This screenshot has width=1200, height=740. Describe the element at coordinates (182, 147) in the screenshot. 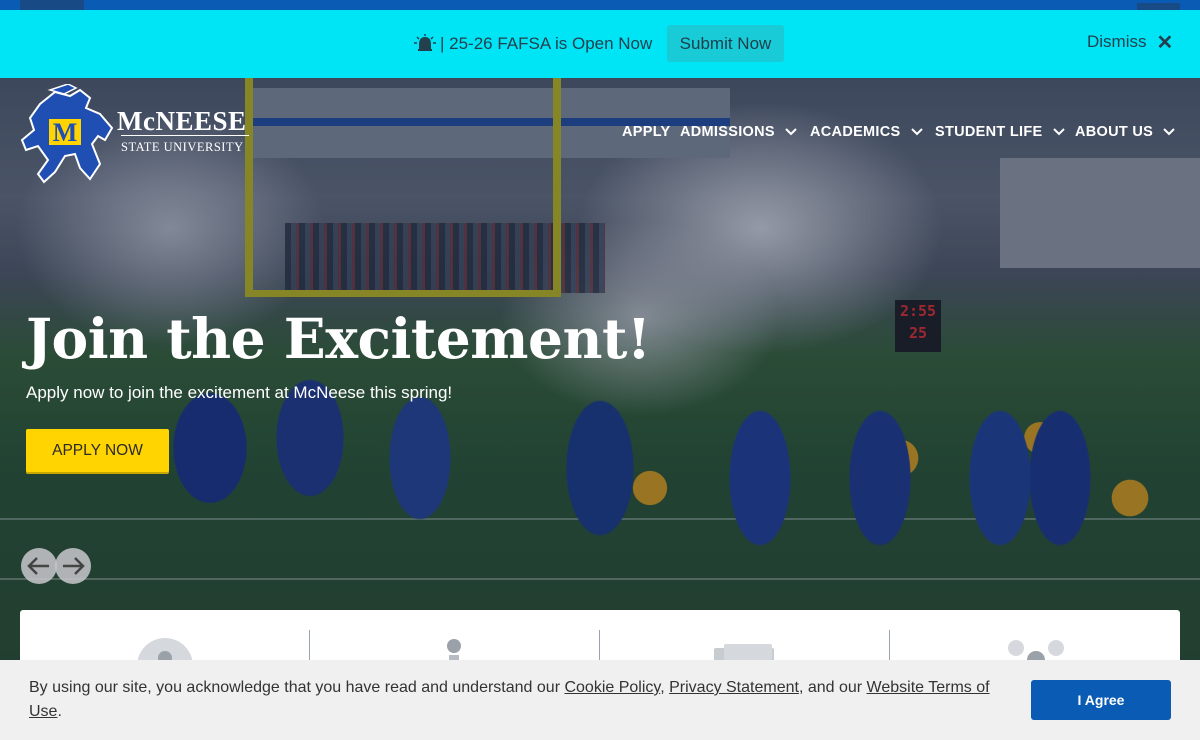

I see `logo-subtitle: STATE UNIVERSITY` at that location.